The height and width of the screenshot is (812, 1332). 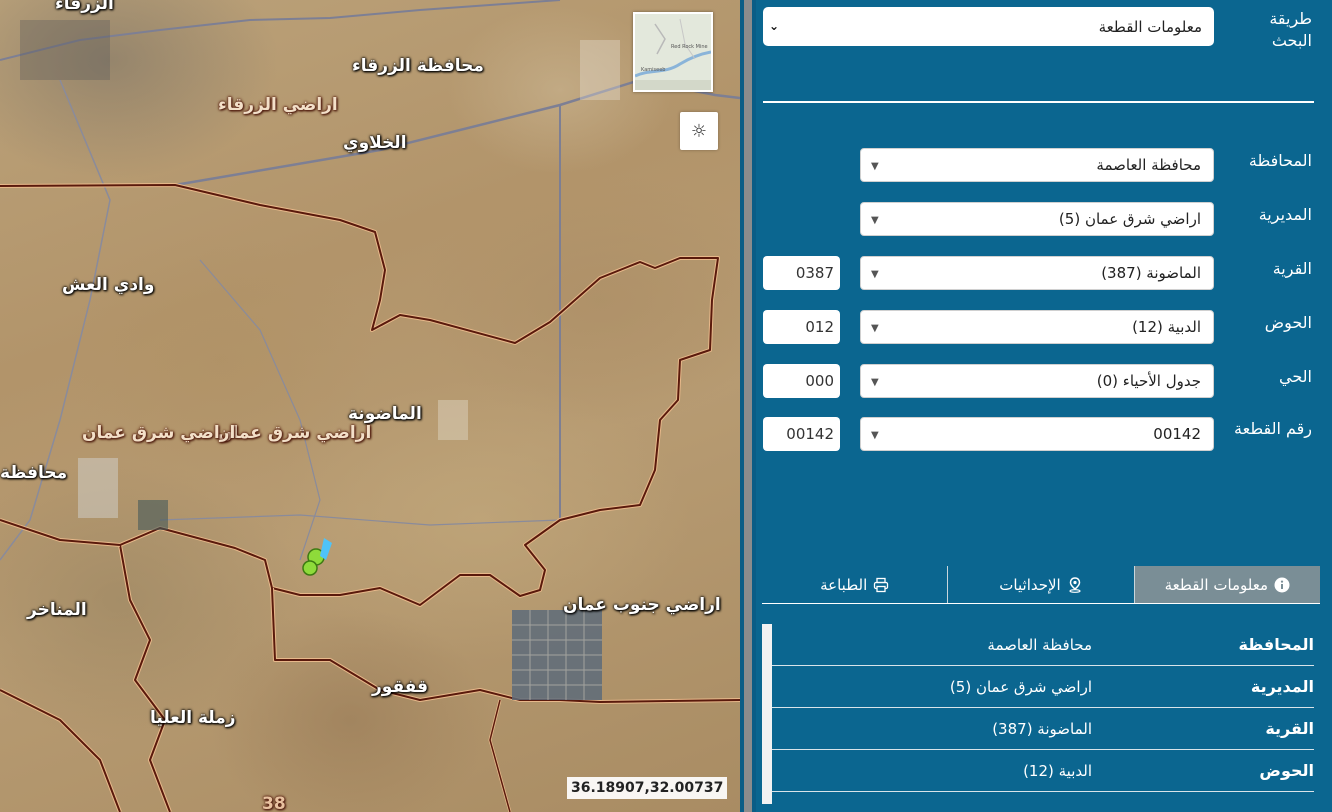 What do you see at coordinates (689, 47) in the screenshot?
I see `minimap-label: Red Rock Mine` at bounding box center [689, 47].